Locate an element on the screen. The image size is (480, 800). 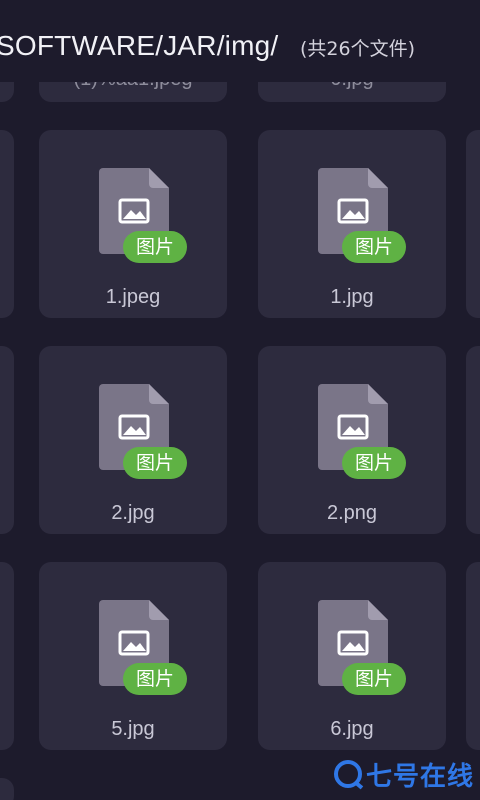
file-name: 6.jpg is located at coordinates (352, 729).